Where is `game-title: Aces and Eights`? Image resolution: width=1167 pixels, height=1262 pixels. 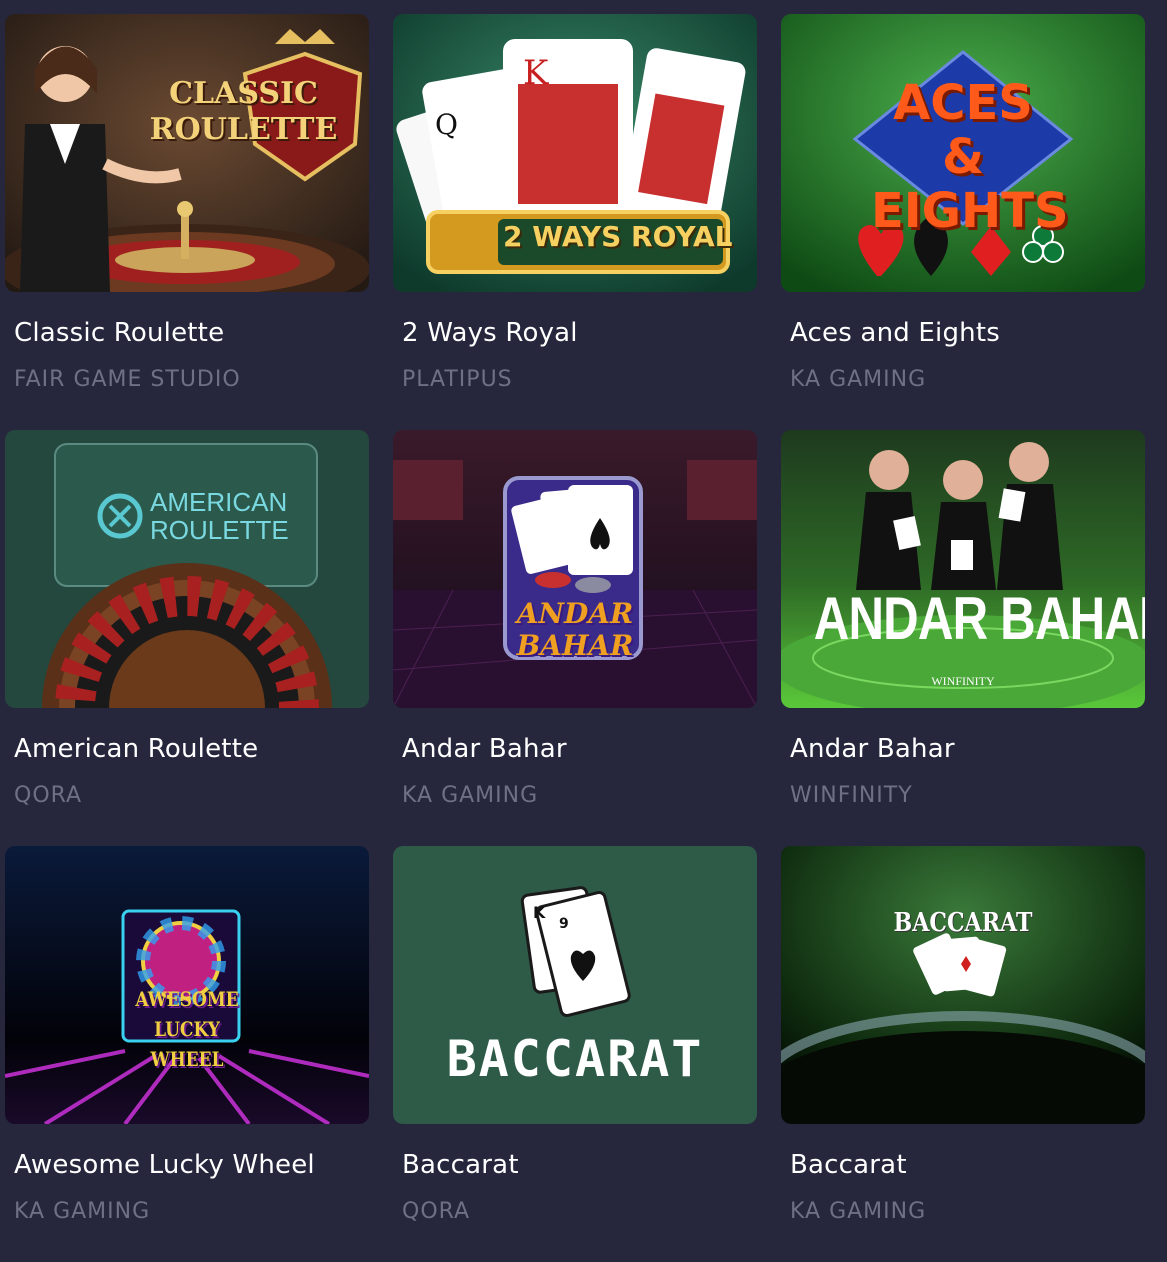
game-title: Aces and Eights is located at coordinates (895, 333).